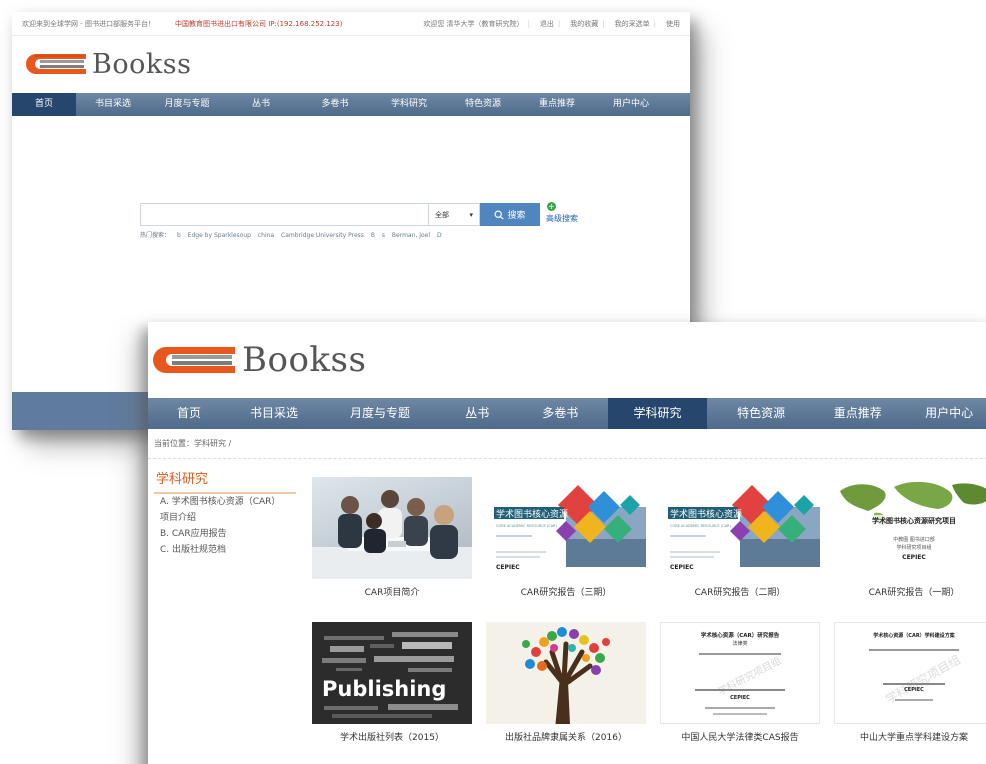  I want to click on doc-title: 学术核心资源（CAR）学科建设方案, so click(914, 635).